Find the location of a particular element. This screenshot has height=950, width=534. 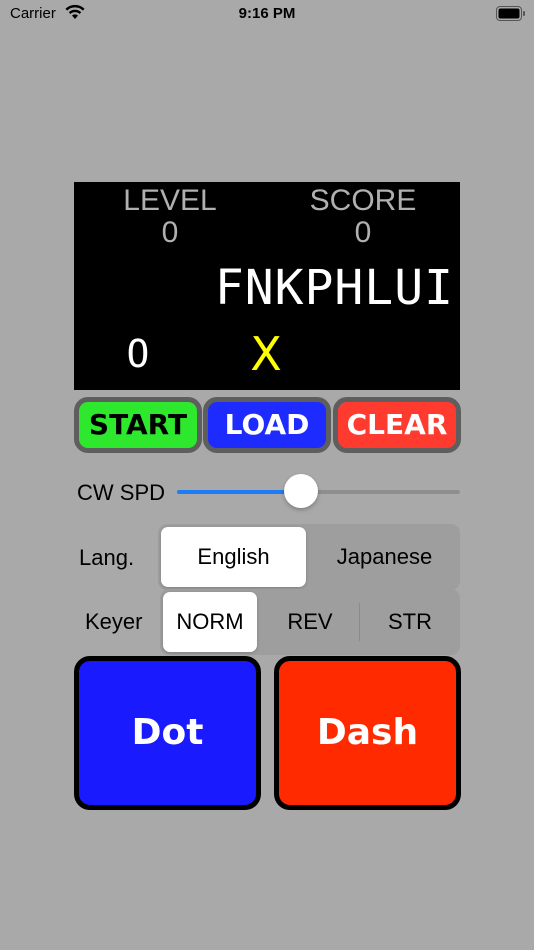

input-character: O is located at coordinates (138, 354).